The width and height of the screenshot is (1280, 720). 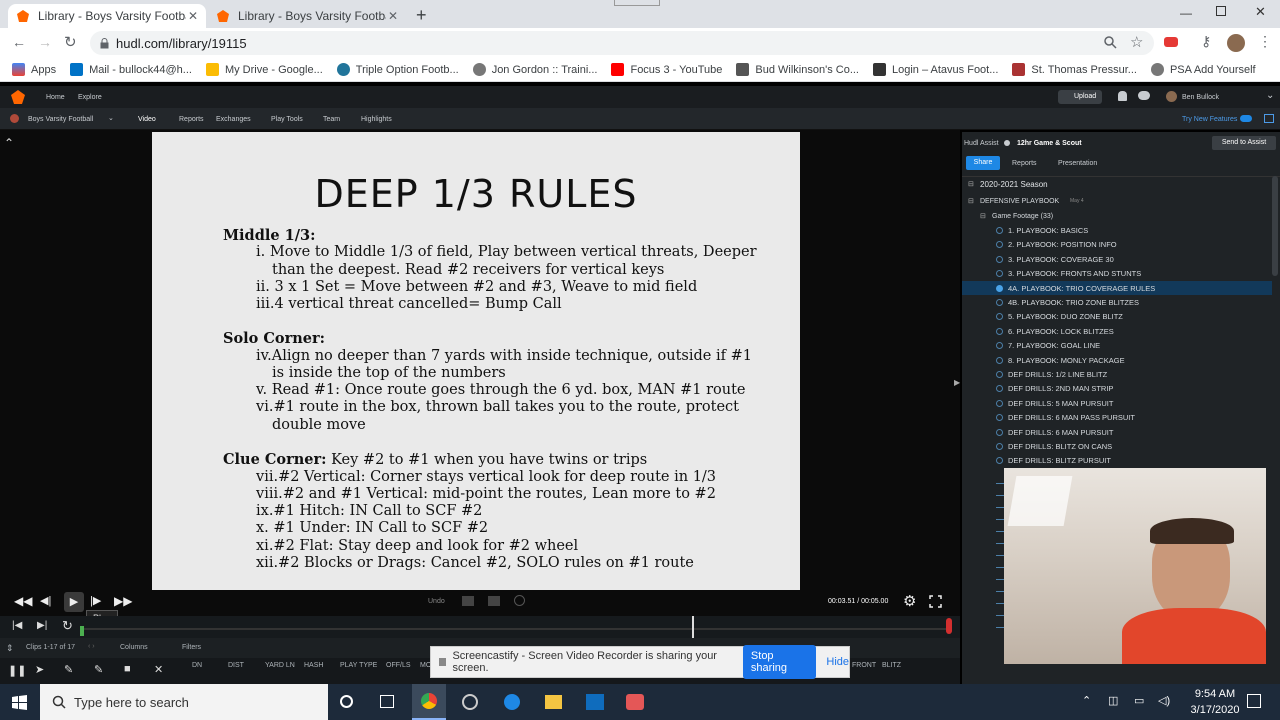 I want to click on rewind-icon: ◀◀, so click(x=23, y=601).